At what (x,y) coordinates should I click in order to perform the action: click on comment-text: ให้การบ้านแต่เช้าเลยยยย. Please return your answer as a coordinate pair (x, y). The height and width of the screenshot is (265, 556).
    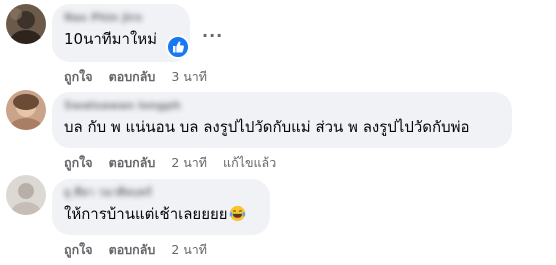
    Looking at the image, I should click on (161, 214).